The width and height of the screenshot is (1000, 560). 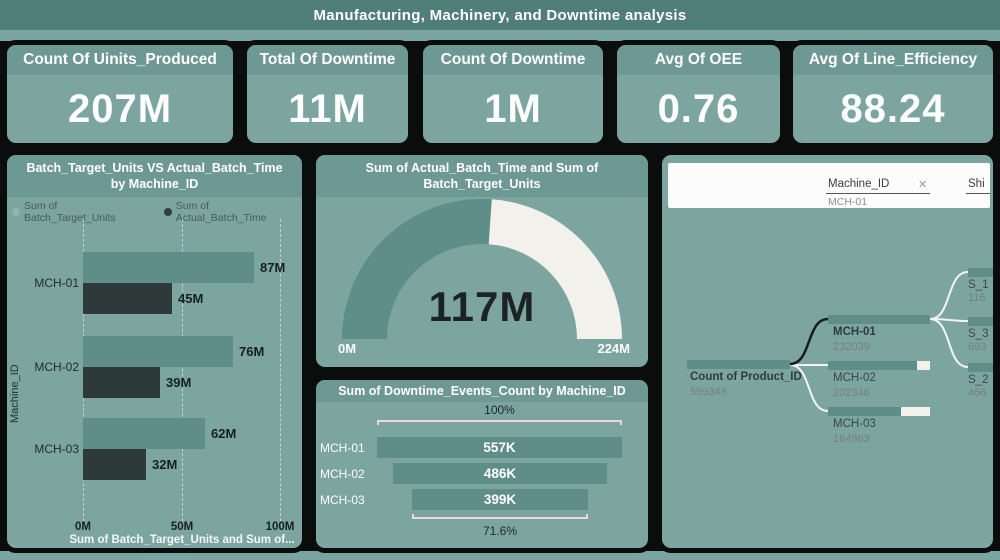 I want to click on kpi-label: Count Of Downtime, so click(x=513, y=60).